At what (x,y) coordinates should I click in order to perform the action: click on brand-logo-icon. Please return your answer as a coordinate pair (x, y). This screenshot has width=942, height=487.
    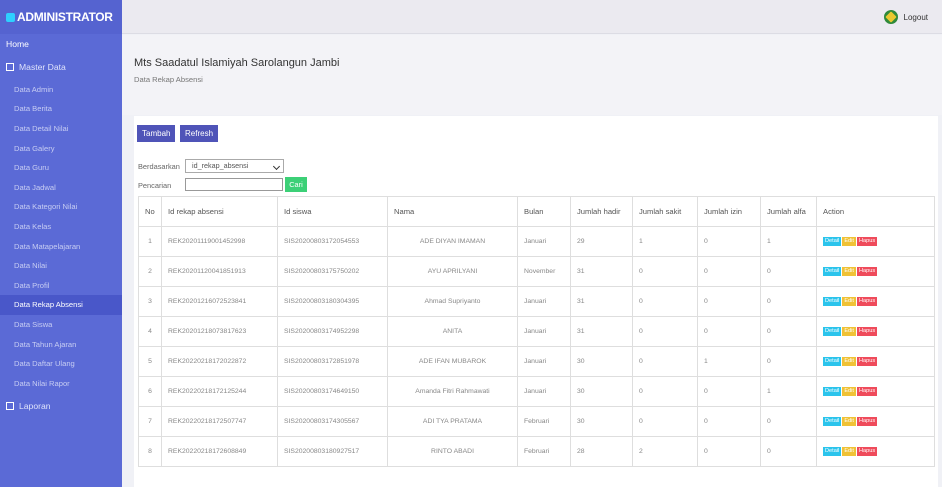
    Looking at the image, I should click on (10, 17).